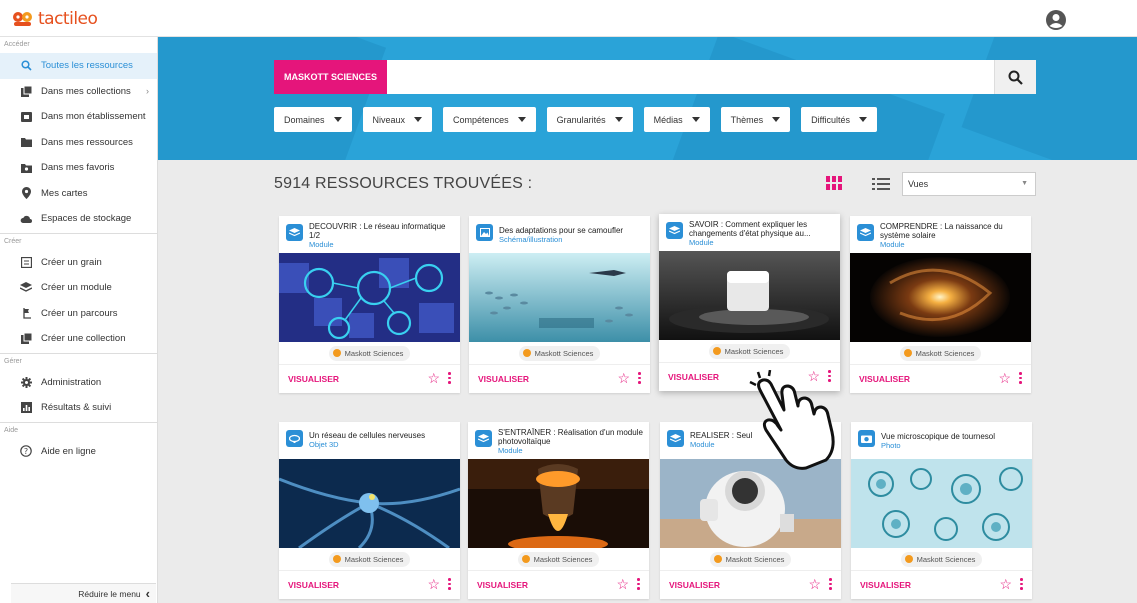  Describe the element at coordinates (78, 66) in the screenshot. I see `sidebar-item-all-resources: Toutes les ressources` at that location.